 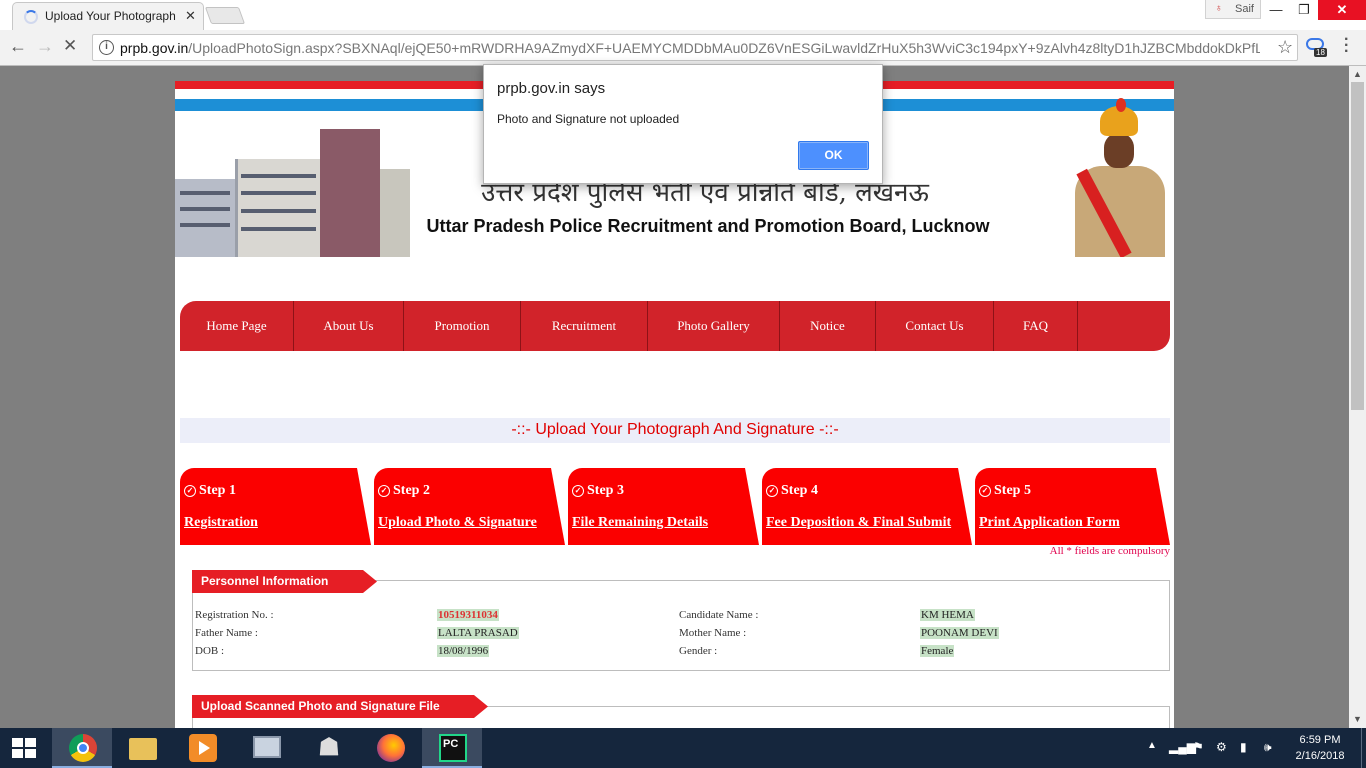 I want to click on folder-icon, so click(x=143, y=749).